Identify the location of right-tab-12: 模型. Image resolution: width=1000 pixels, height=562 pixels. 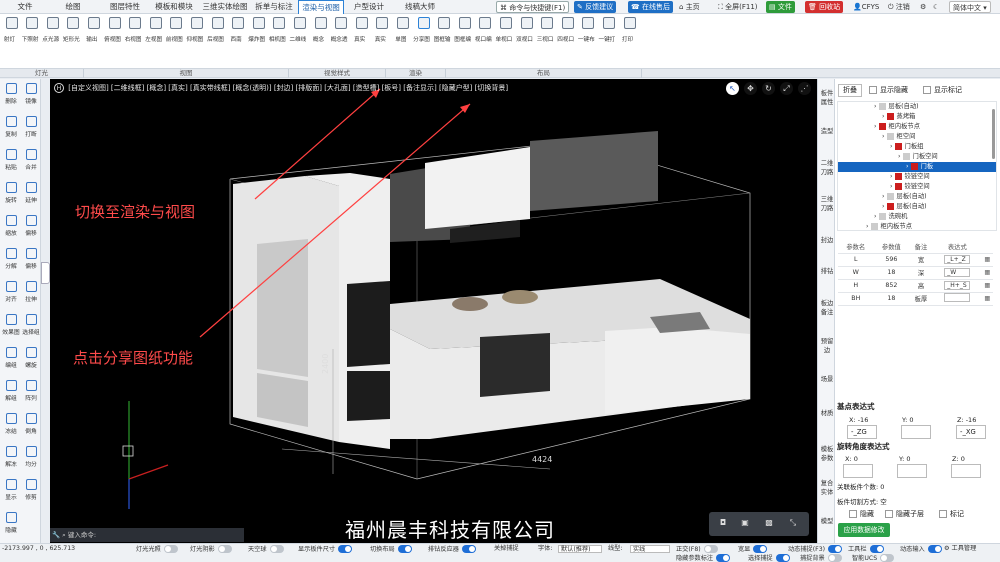
(827, 521).